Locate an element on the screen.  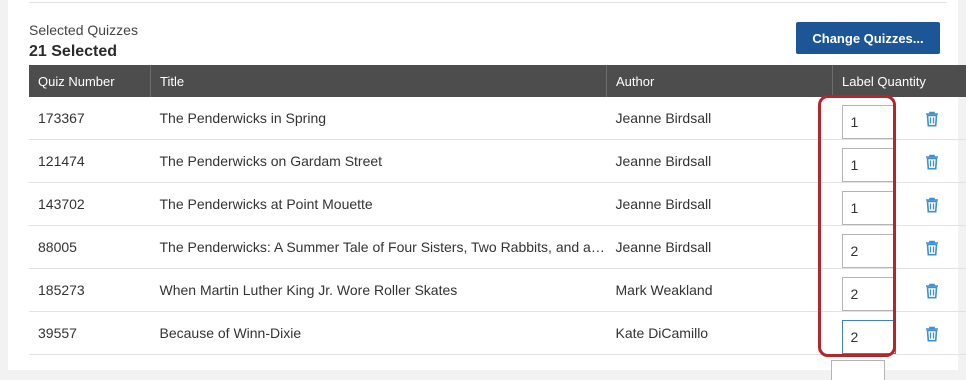
quiz-number-cell: 39557 is located at coordinates (90, 333).